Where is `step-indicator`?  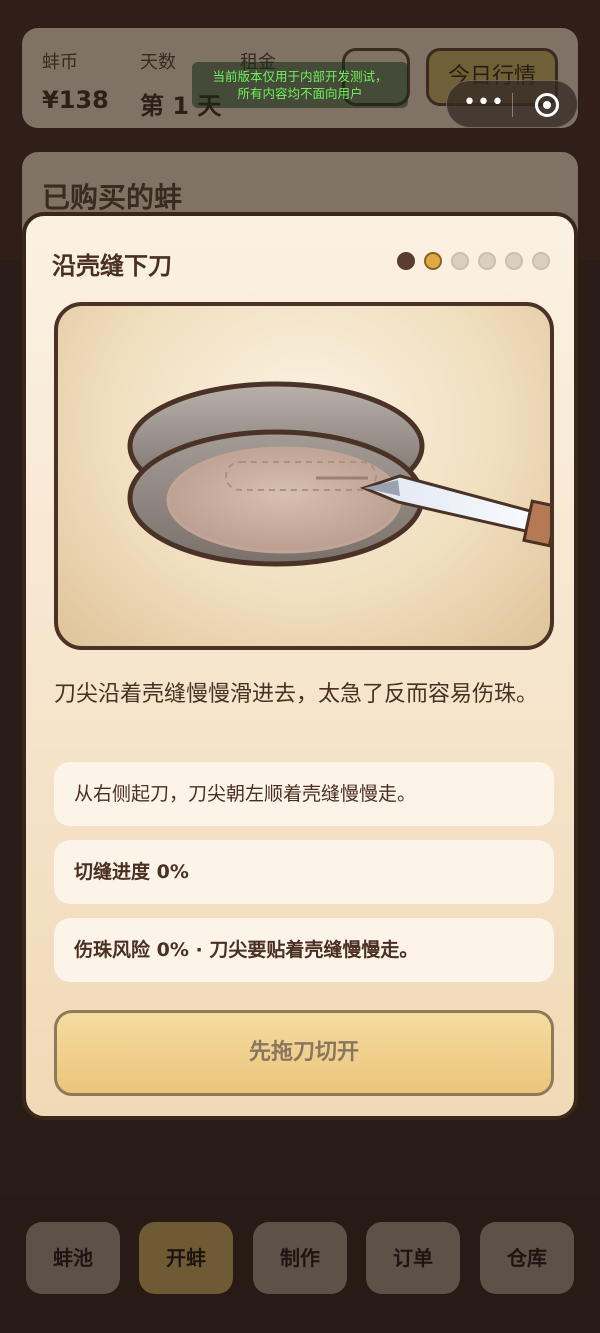 step-indicator is located at coordinates (473, 261).